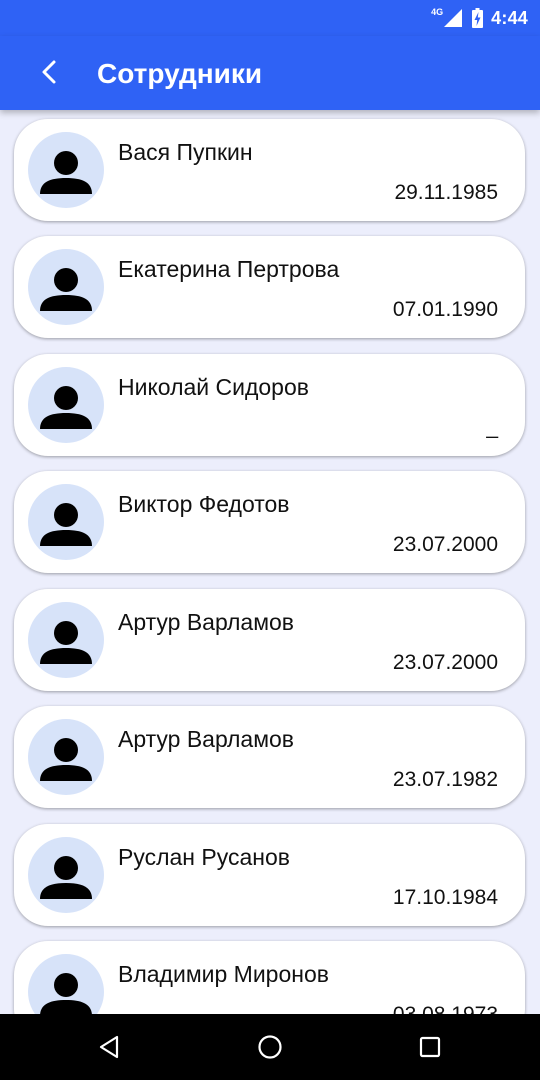  Describe the element at coordinates (269, 522) in the screenshot. I see `employee-card: Виктор Федотов 23.07.2000` at that location.